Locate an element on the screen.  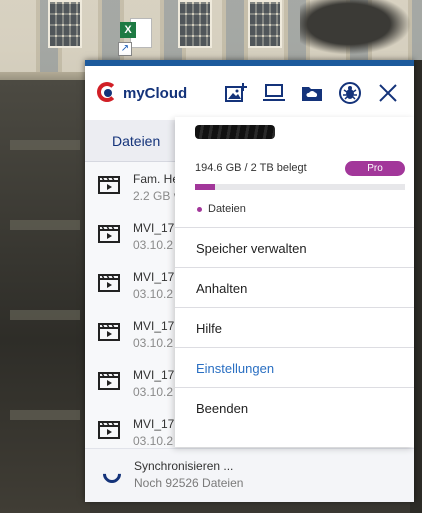
close-icon is located at coordinates (388, 93).